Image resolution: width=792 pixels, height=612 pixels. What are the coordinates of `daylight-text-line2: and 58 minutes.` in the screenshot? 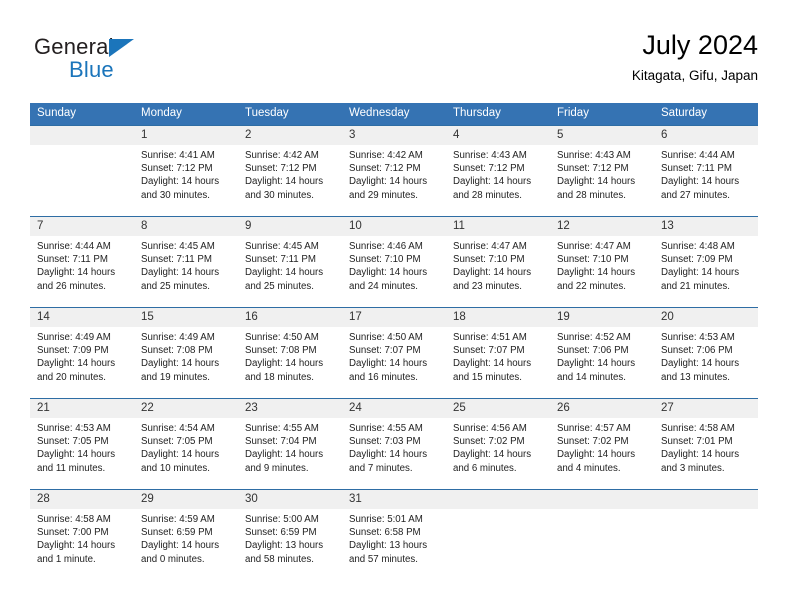 It's located at (279, 559).